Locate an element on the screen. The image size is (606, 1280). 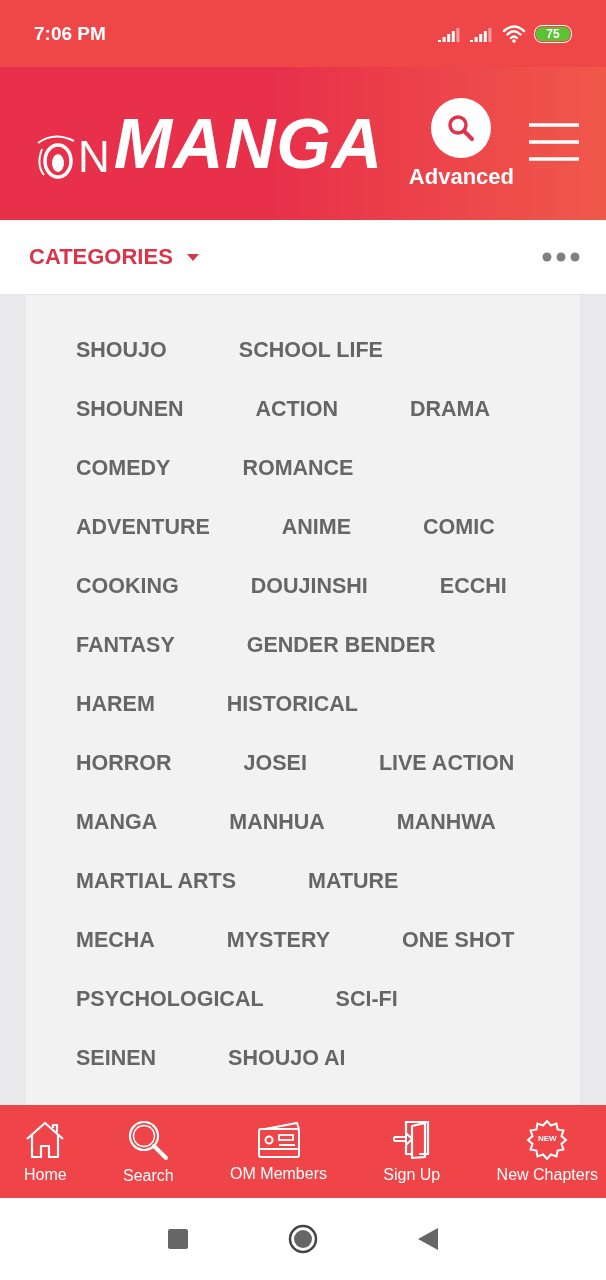
category-link: ROMANCE is located at coordinates (298, 485).